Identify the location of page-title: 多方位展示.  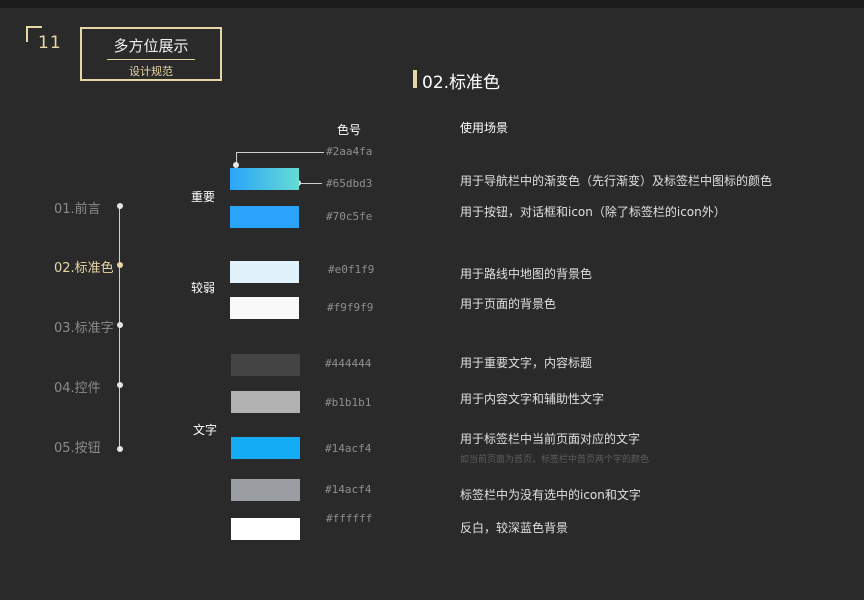
(151, 46).